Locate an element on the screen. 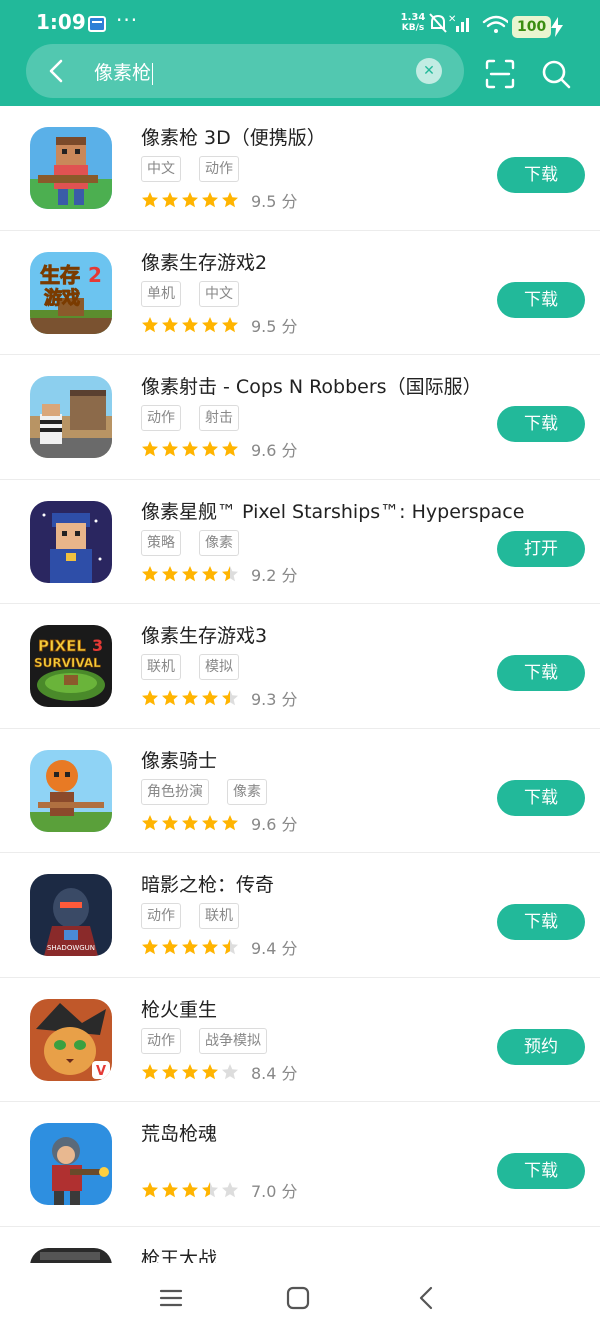 The width and height of the screenshot is (600, 1333). svg-text: SHADOWGUN is located at coordinates (71, 948).